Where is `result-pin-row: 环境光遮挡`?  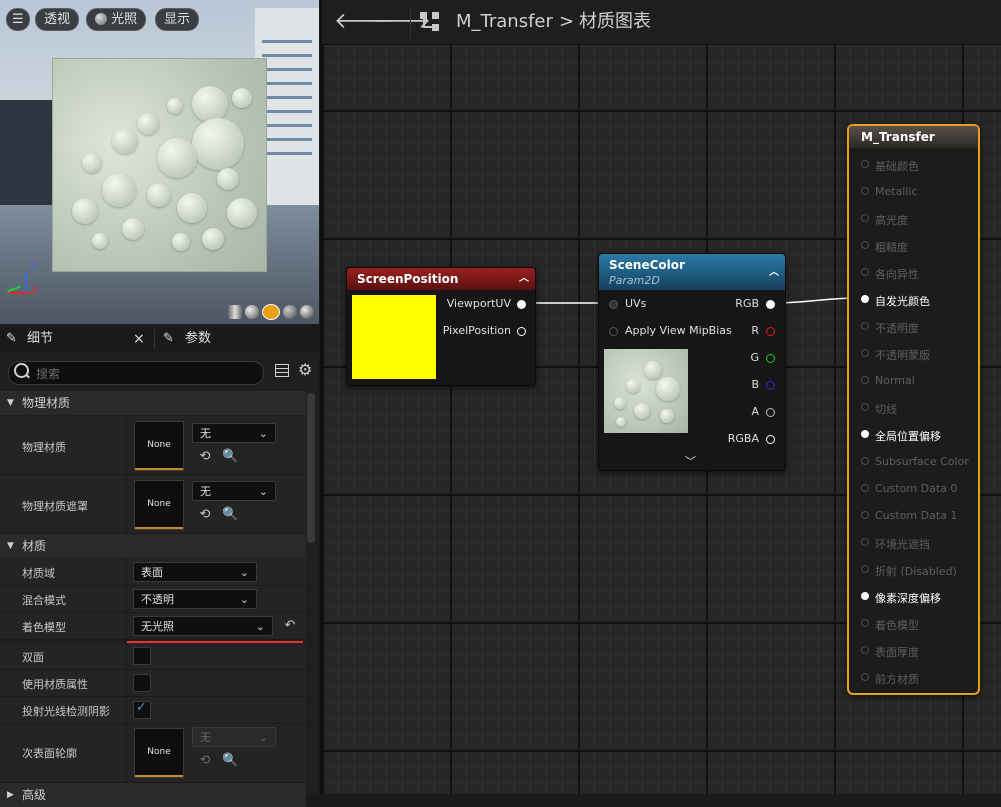 result-pin-row: 环境光遮挡 is located at coordinates (918, 543).